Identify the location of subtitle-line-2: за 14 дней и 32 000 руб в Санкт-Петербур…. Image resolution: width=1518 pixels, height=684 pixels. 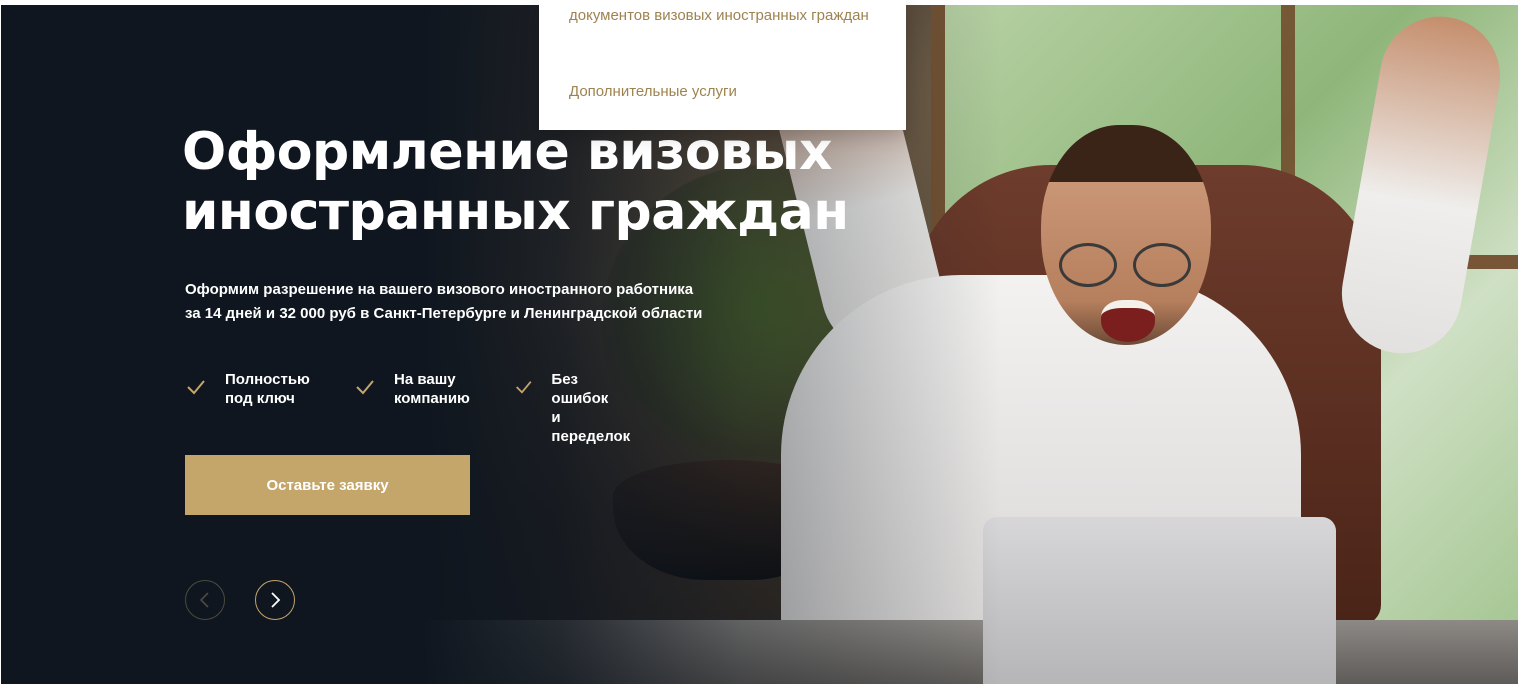
(444, 313).